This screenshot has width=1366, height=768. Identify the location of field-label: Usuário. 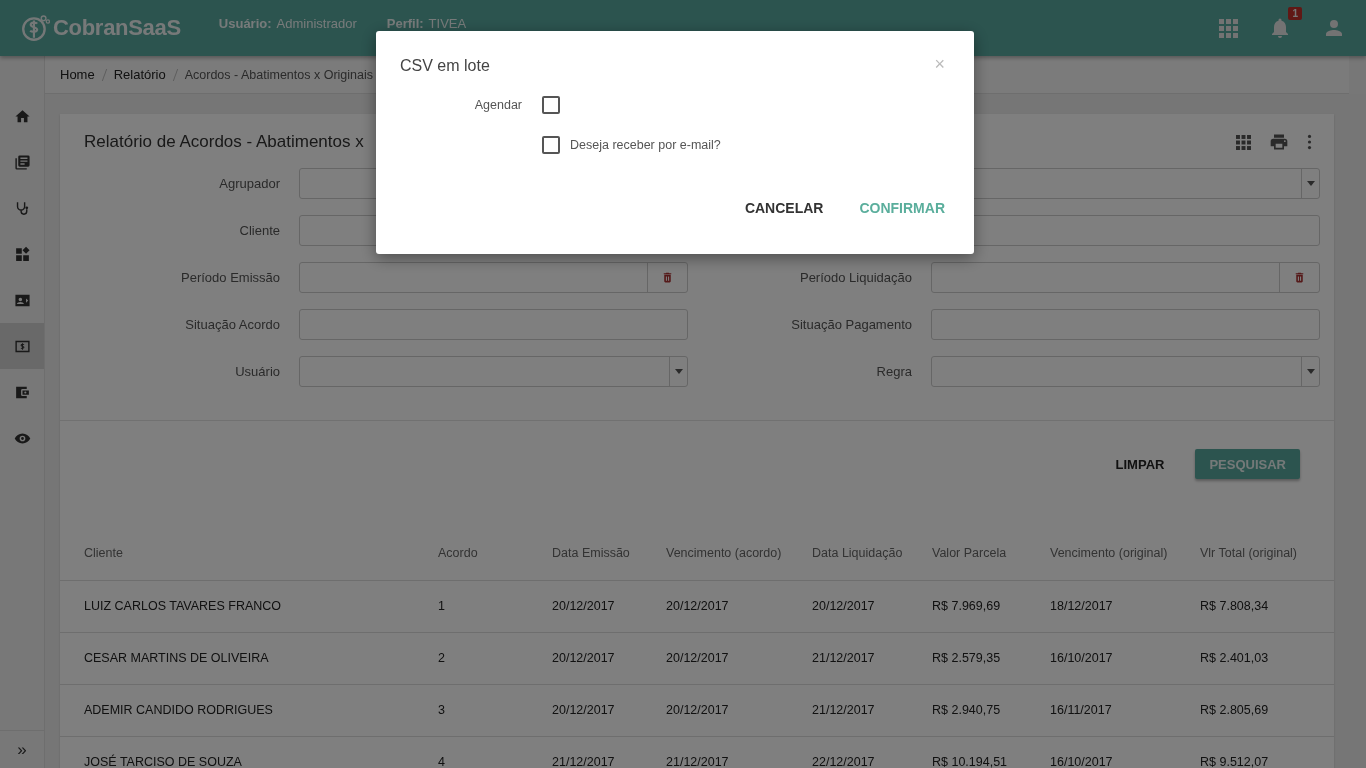
(257, 371).